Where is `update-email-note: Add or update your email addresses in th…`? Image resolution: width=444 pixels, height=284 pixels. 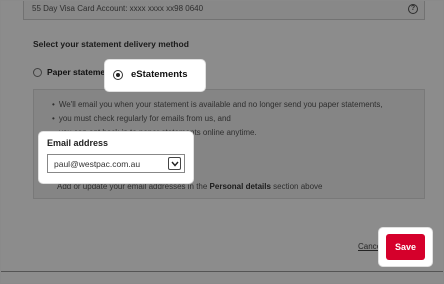
update-email-note: Add or update your email addresses in th… is located at coordinates (190, 186).